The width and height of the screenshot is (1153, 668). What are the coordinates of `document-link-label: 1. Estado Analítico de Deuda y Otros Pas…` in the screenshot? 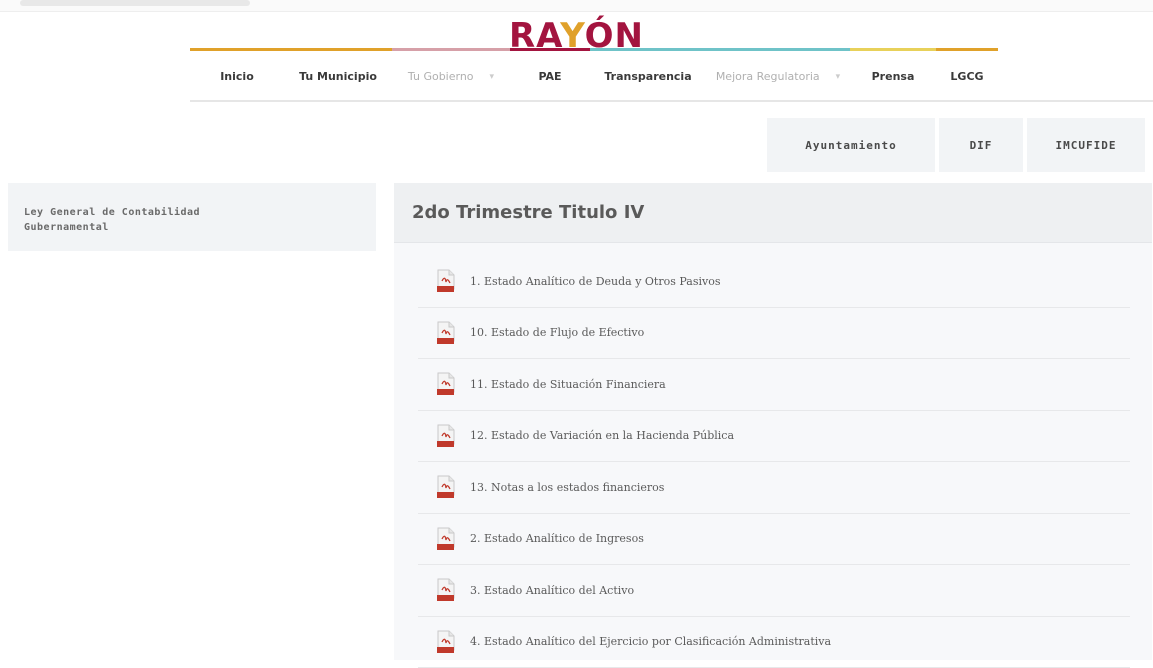 It's located at (595, 281).